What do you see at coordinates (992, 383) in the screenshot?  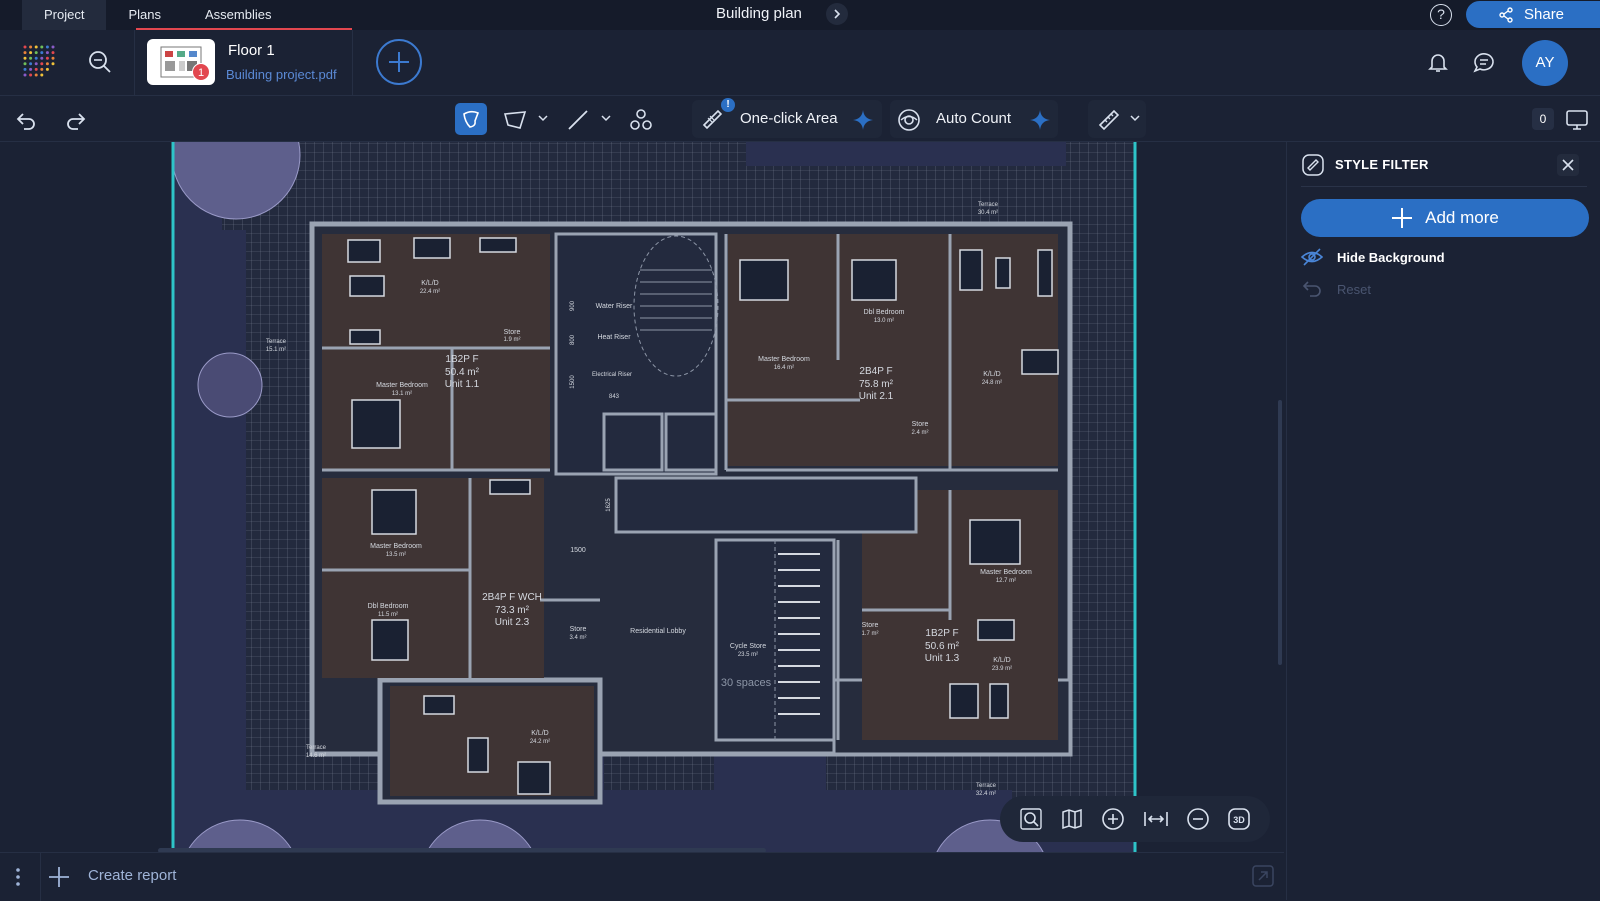 I see `room-label: 24.8 m²` at bounding box center [992, 383].